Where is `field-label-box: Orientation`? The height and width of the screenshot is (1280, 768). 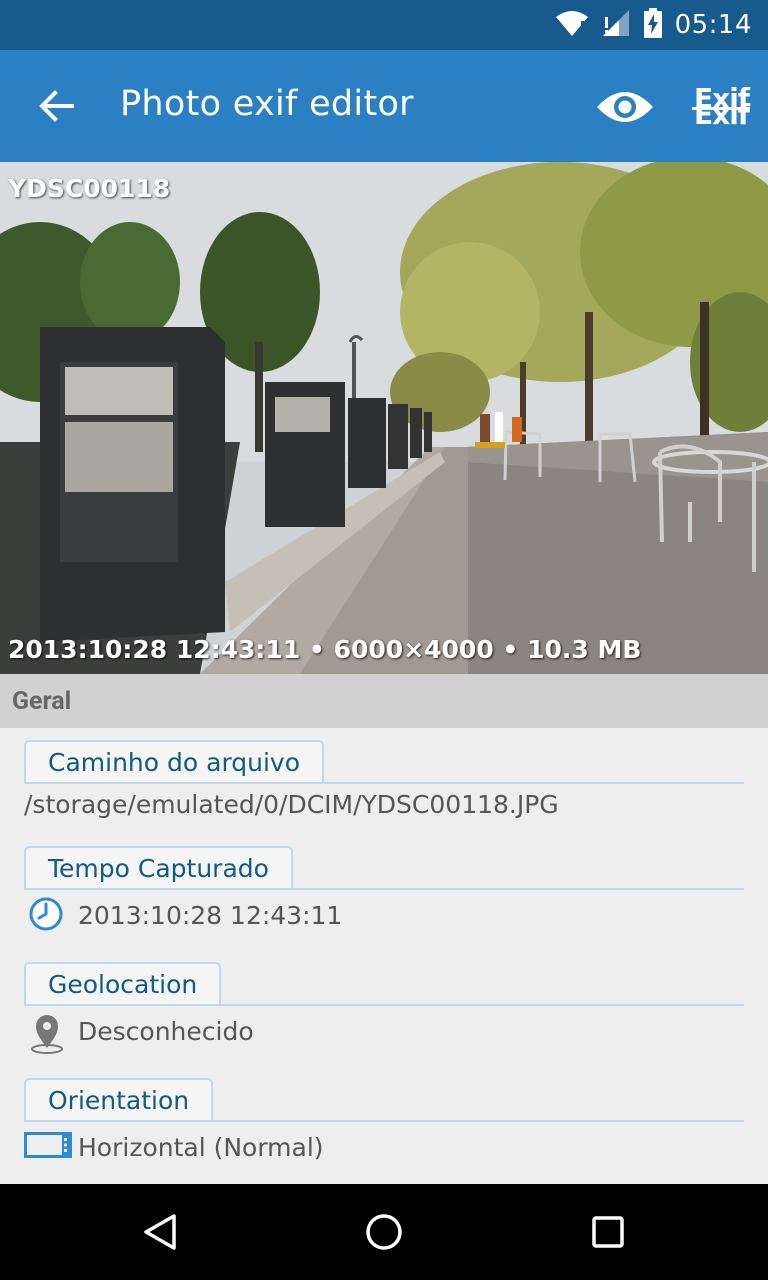
field-label-box: Orientation is located at coordinates (119, 1100).